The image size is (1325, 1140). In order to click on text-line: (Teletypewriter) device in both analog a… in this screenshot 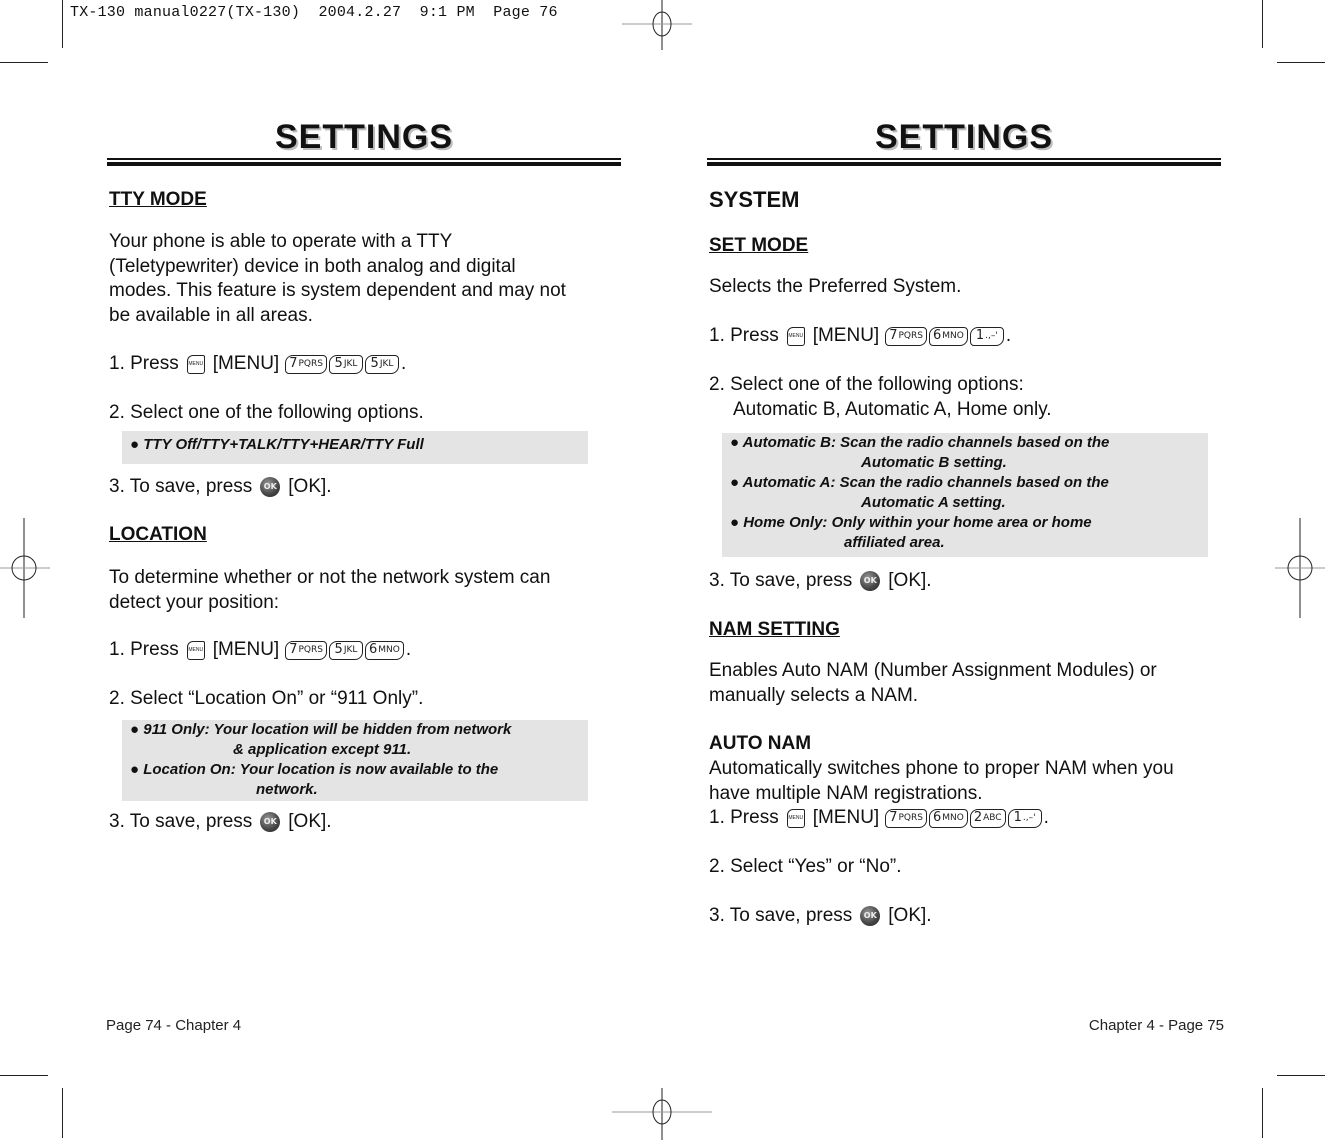, I will do `click(312, 266)`.